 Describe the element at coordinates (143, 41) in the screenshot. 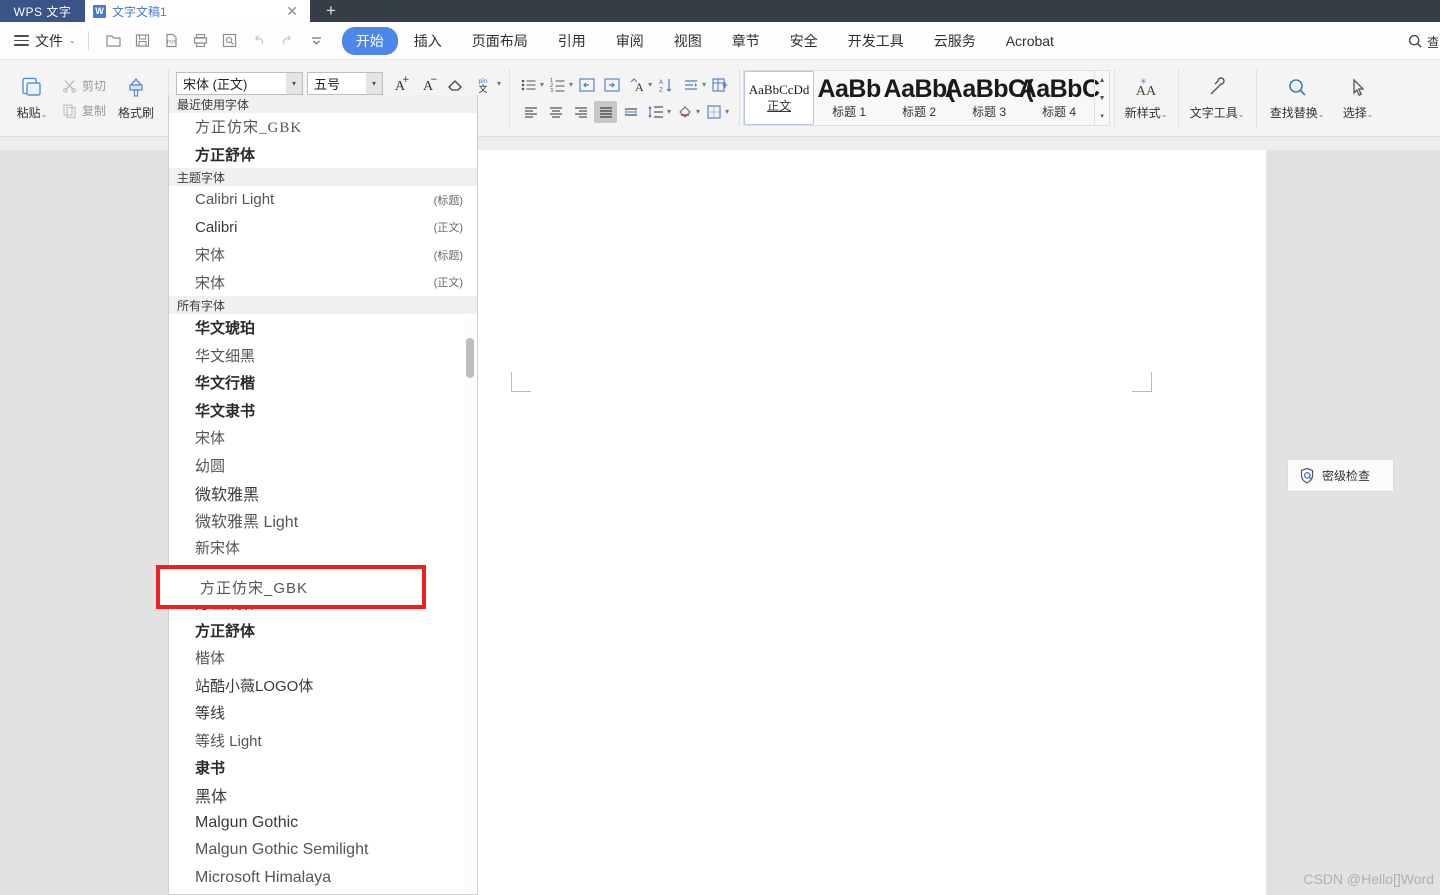

I see `save-icon` at that location.